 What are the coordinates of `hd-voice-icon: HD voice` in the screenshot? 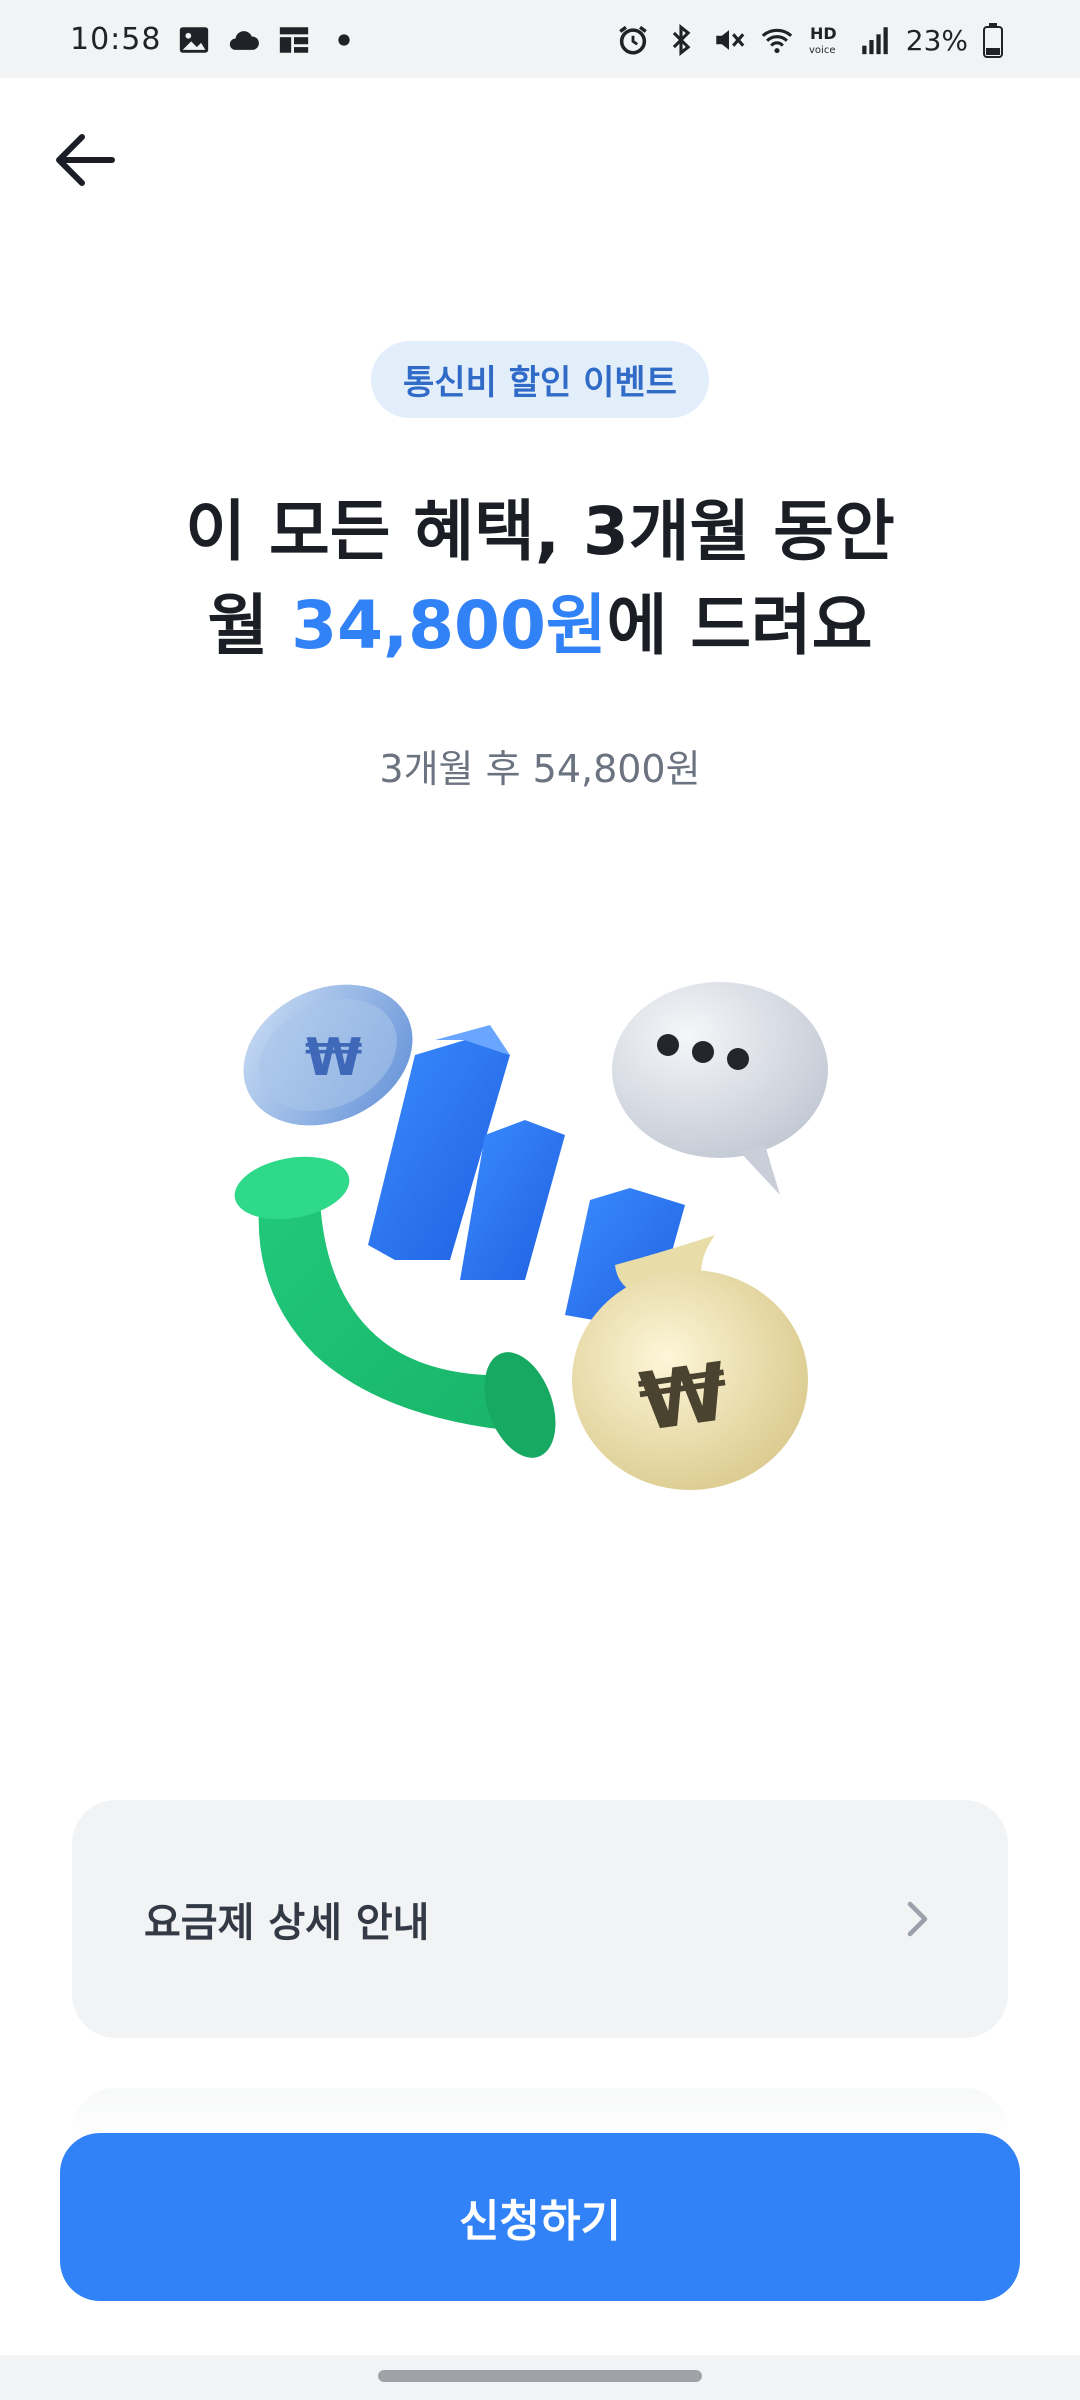 It's located at (823, 40).